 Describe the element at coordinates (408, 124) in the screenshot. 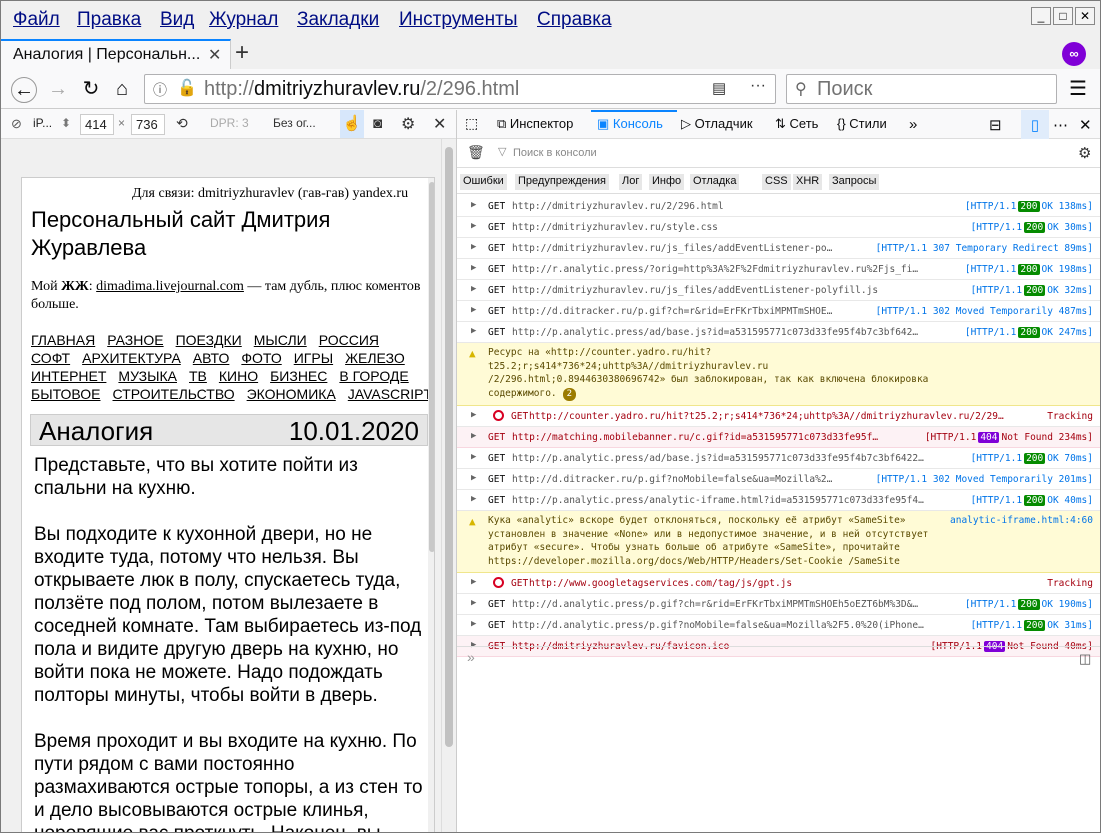

I see `rdm-settings-icon: ⚙` at that location.